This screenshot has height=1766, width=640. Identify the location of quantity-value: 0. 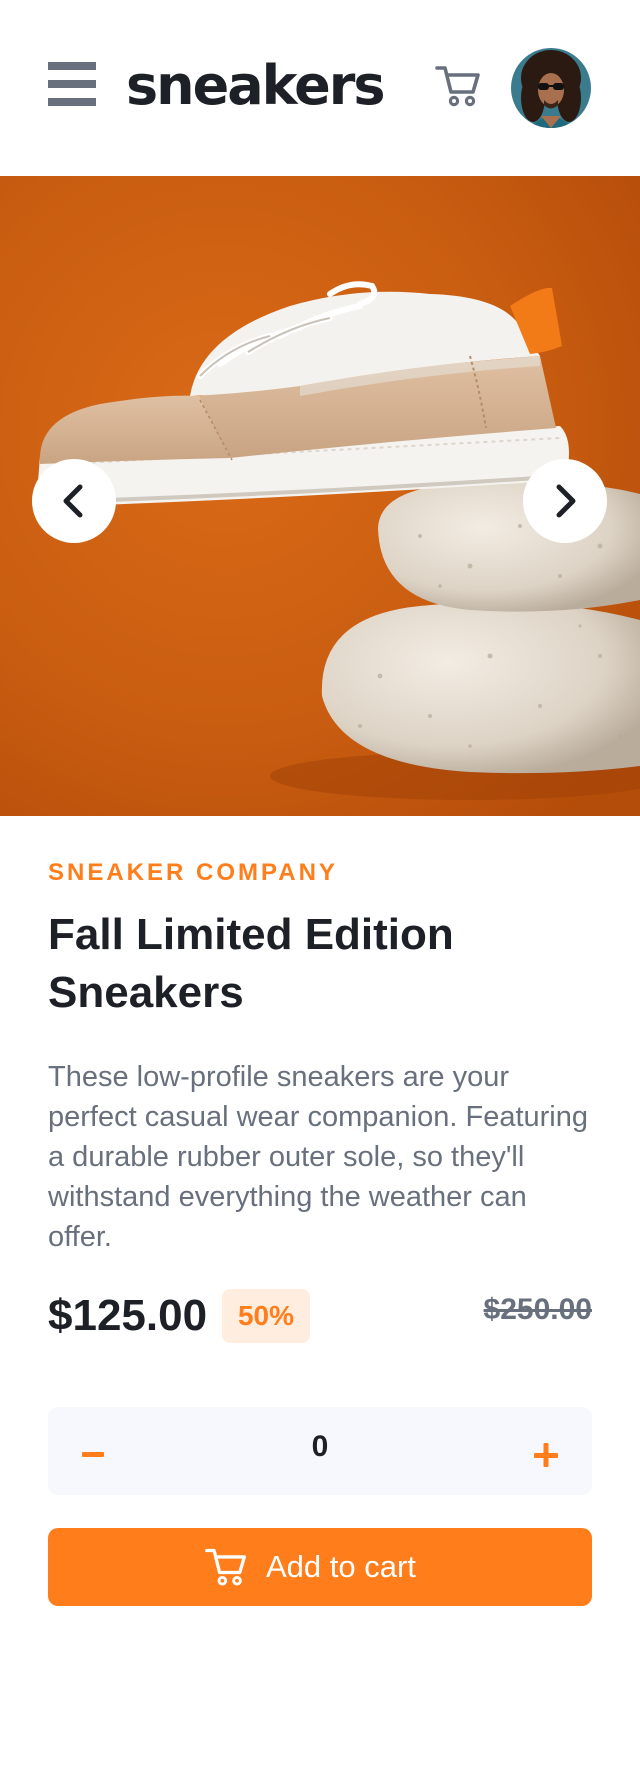
(320, 1447).